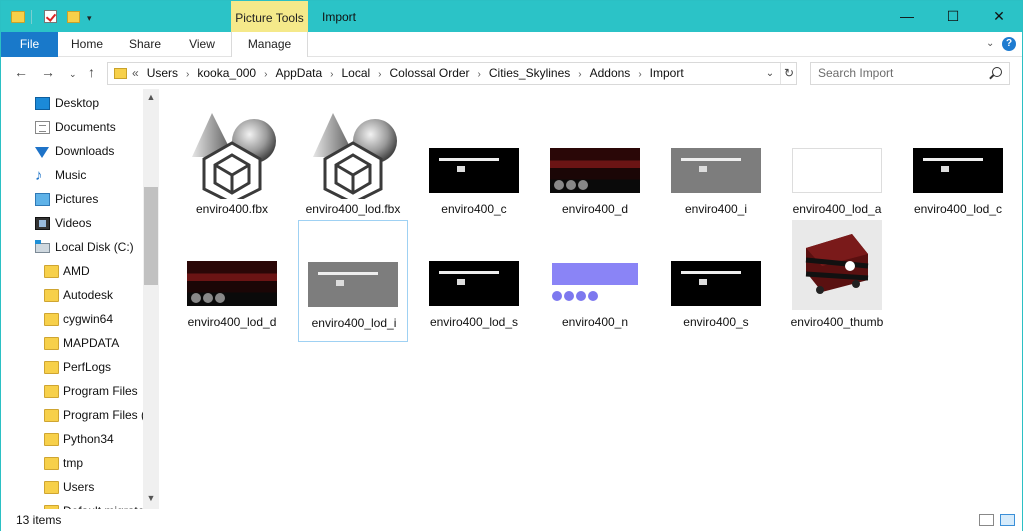  I want to click on properties-icon, so click(50, 16).